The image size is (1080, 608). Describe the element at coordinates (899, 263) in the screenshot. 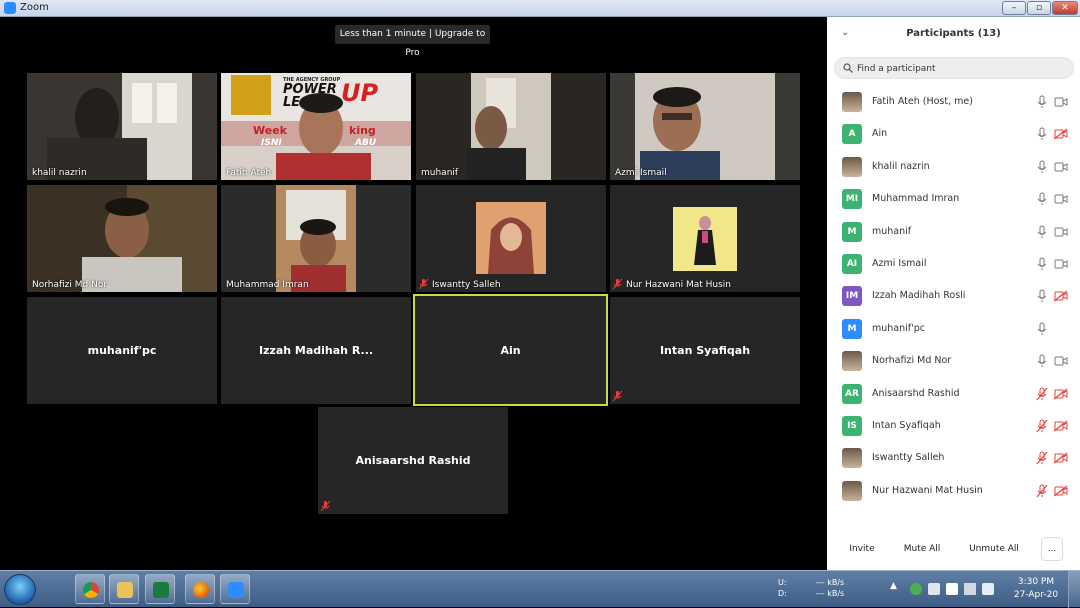

I see `participant-list-name: Azmi Ismail` at that location.